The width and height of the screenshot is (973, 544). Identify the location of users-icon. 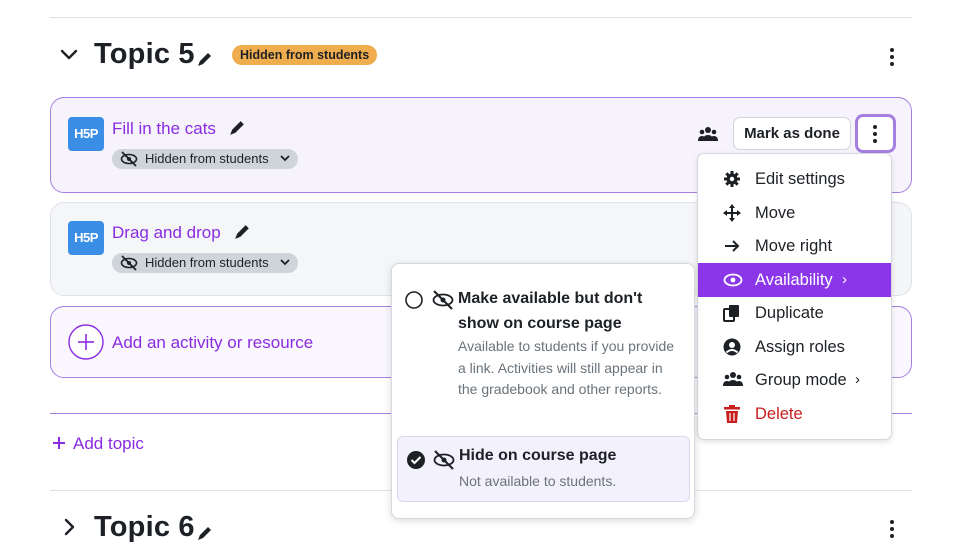
(733, 379).